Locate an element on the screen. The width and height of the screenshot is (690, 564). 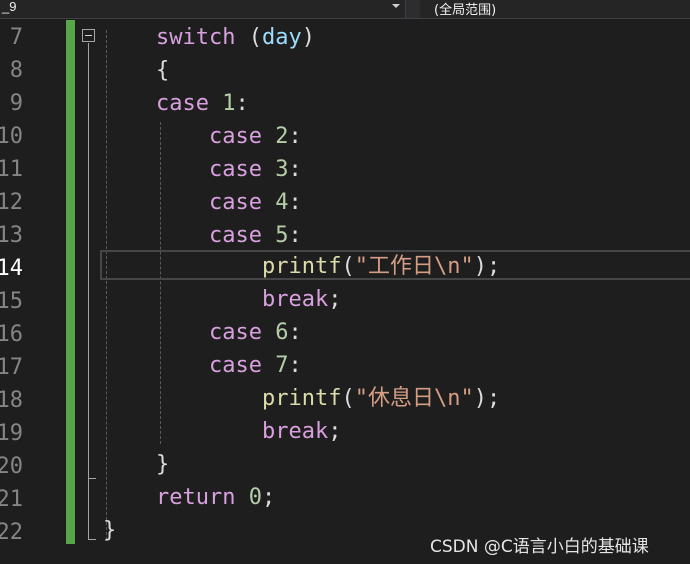
number: 7 is located at coordinates (275, 365).